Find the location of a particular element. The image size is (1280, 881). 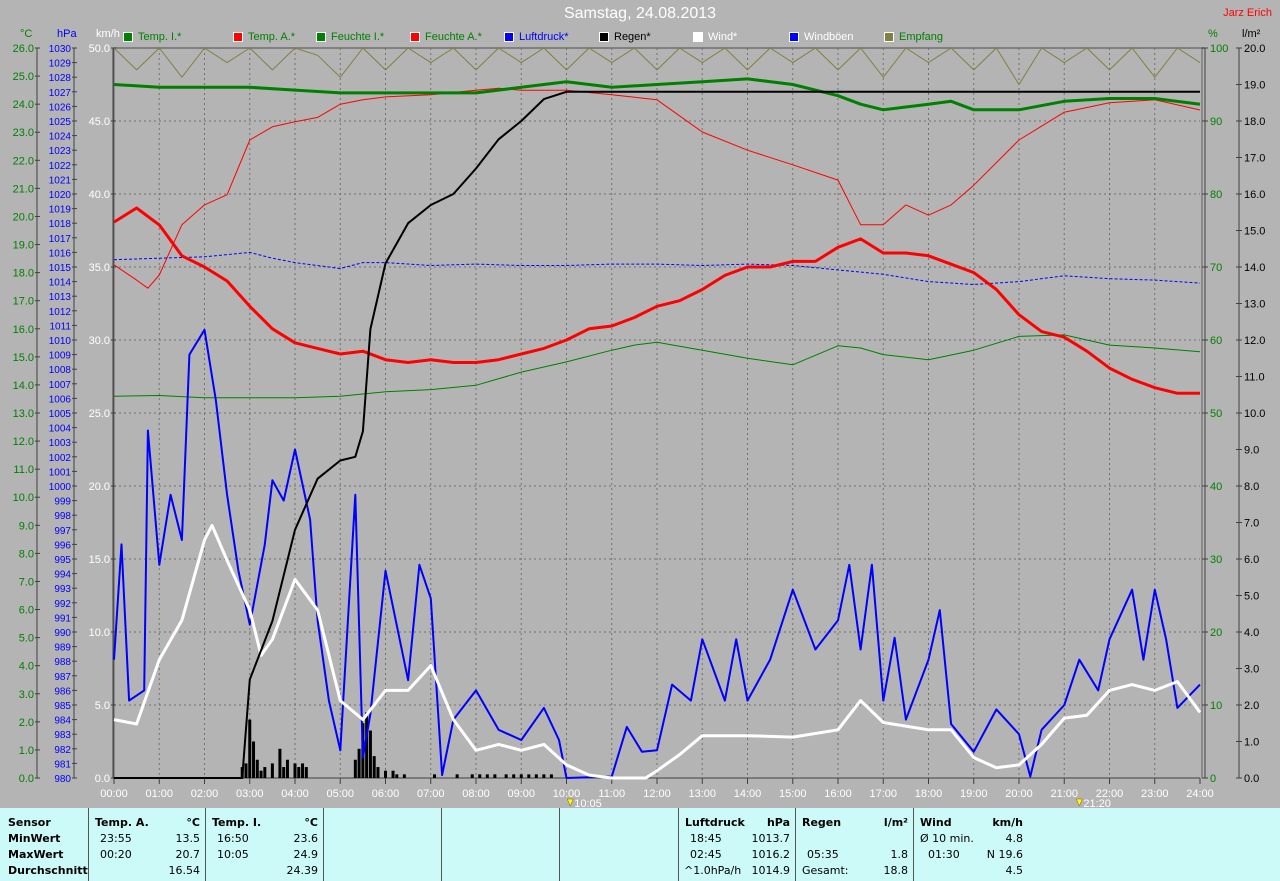

y-tick-label-wind: 25.0 is located at coordinates (99, 414).